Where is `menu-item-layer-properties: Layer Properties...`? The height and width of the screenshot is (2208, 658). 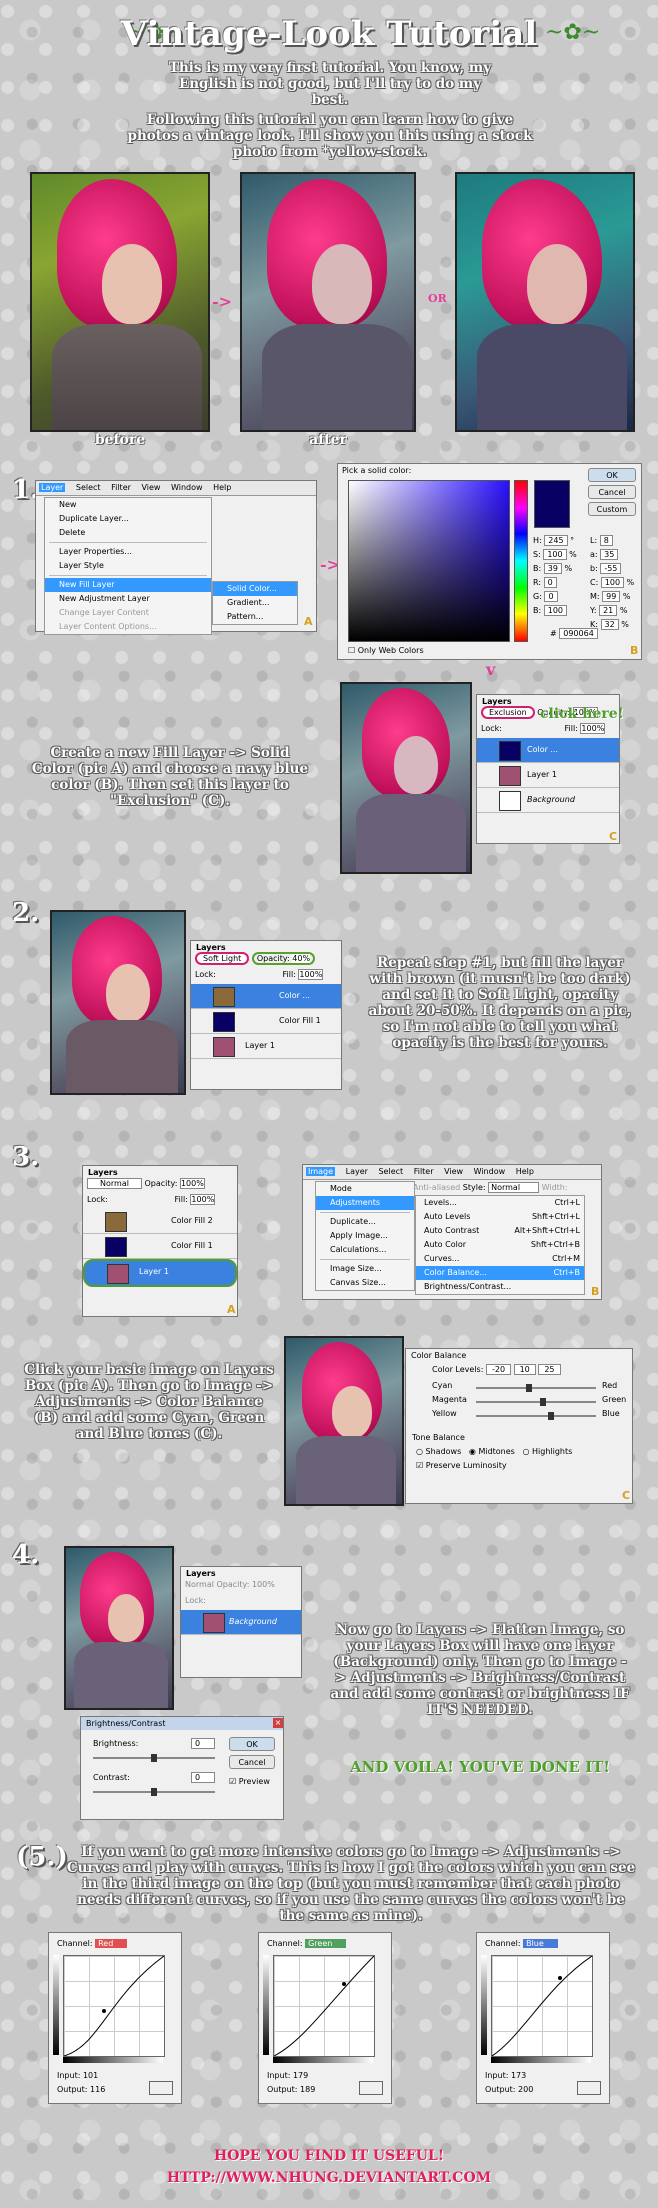
menu-item-layer-properties: Layer Properties... is located at coordinates (128, 552).